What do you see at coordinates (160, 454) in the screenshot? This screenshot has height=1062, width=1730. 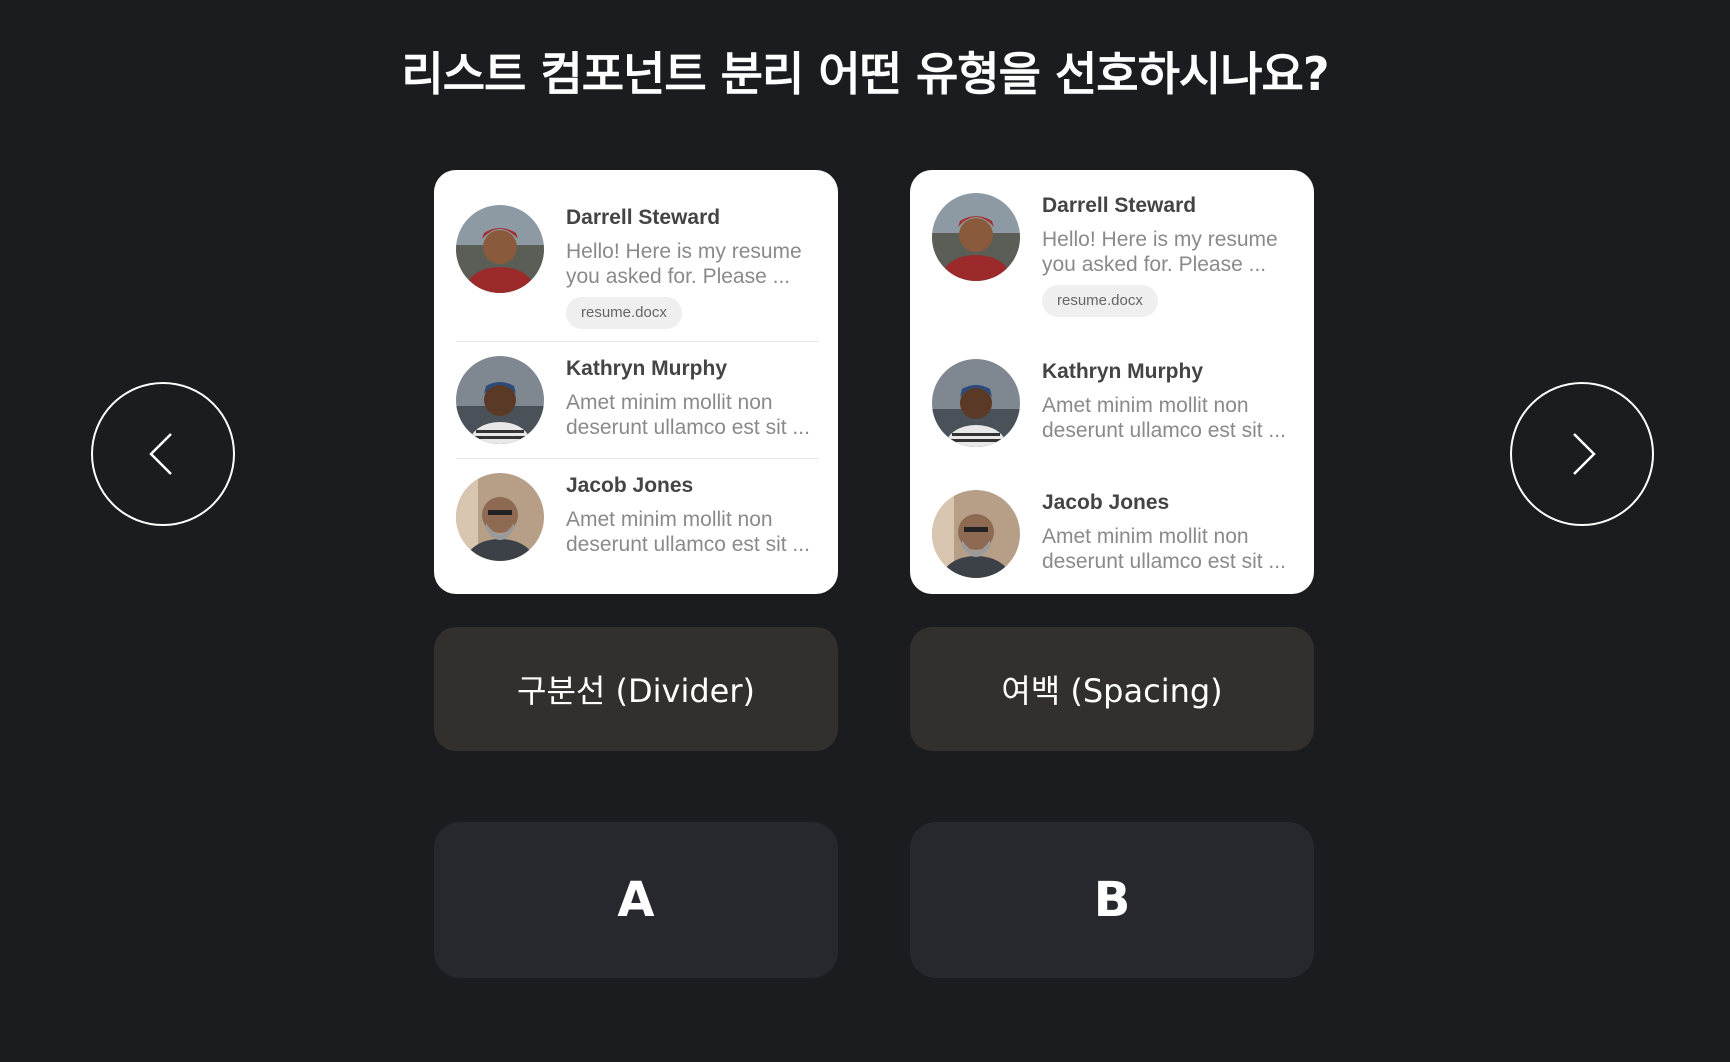 I see `chevron-left-icon` at bounding box center [160, 454].